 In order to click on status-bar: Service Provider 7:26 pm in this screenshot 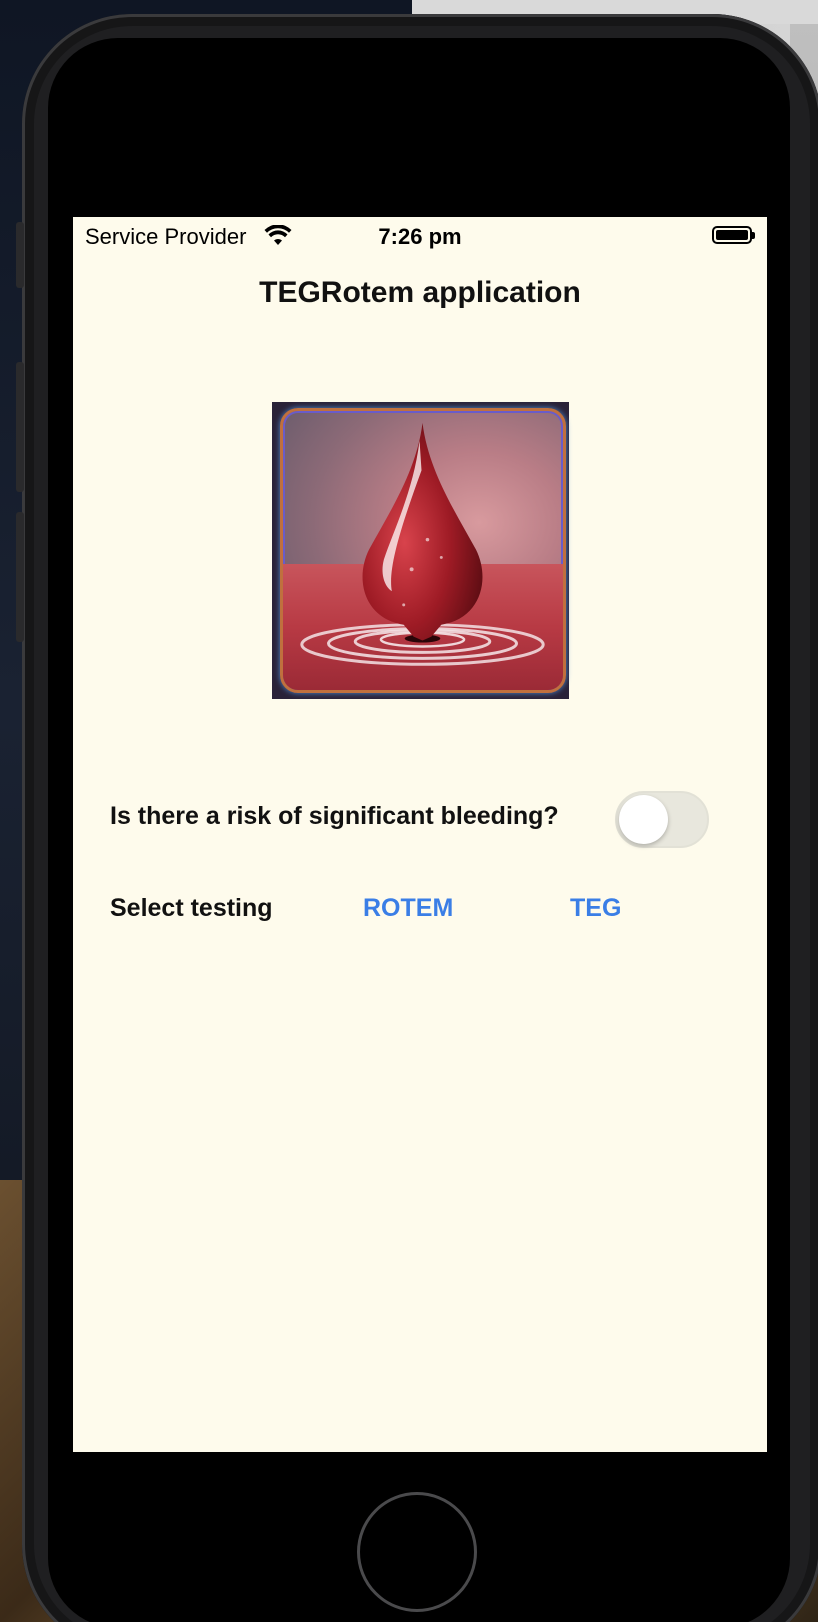, I will do `click(420, 237)`.